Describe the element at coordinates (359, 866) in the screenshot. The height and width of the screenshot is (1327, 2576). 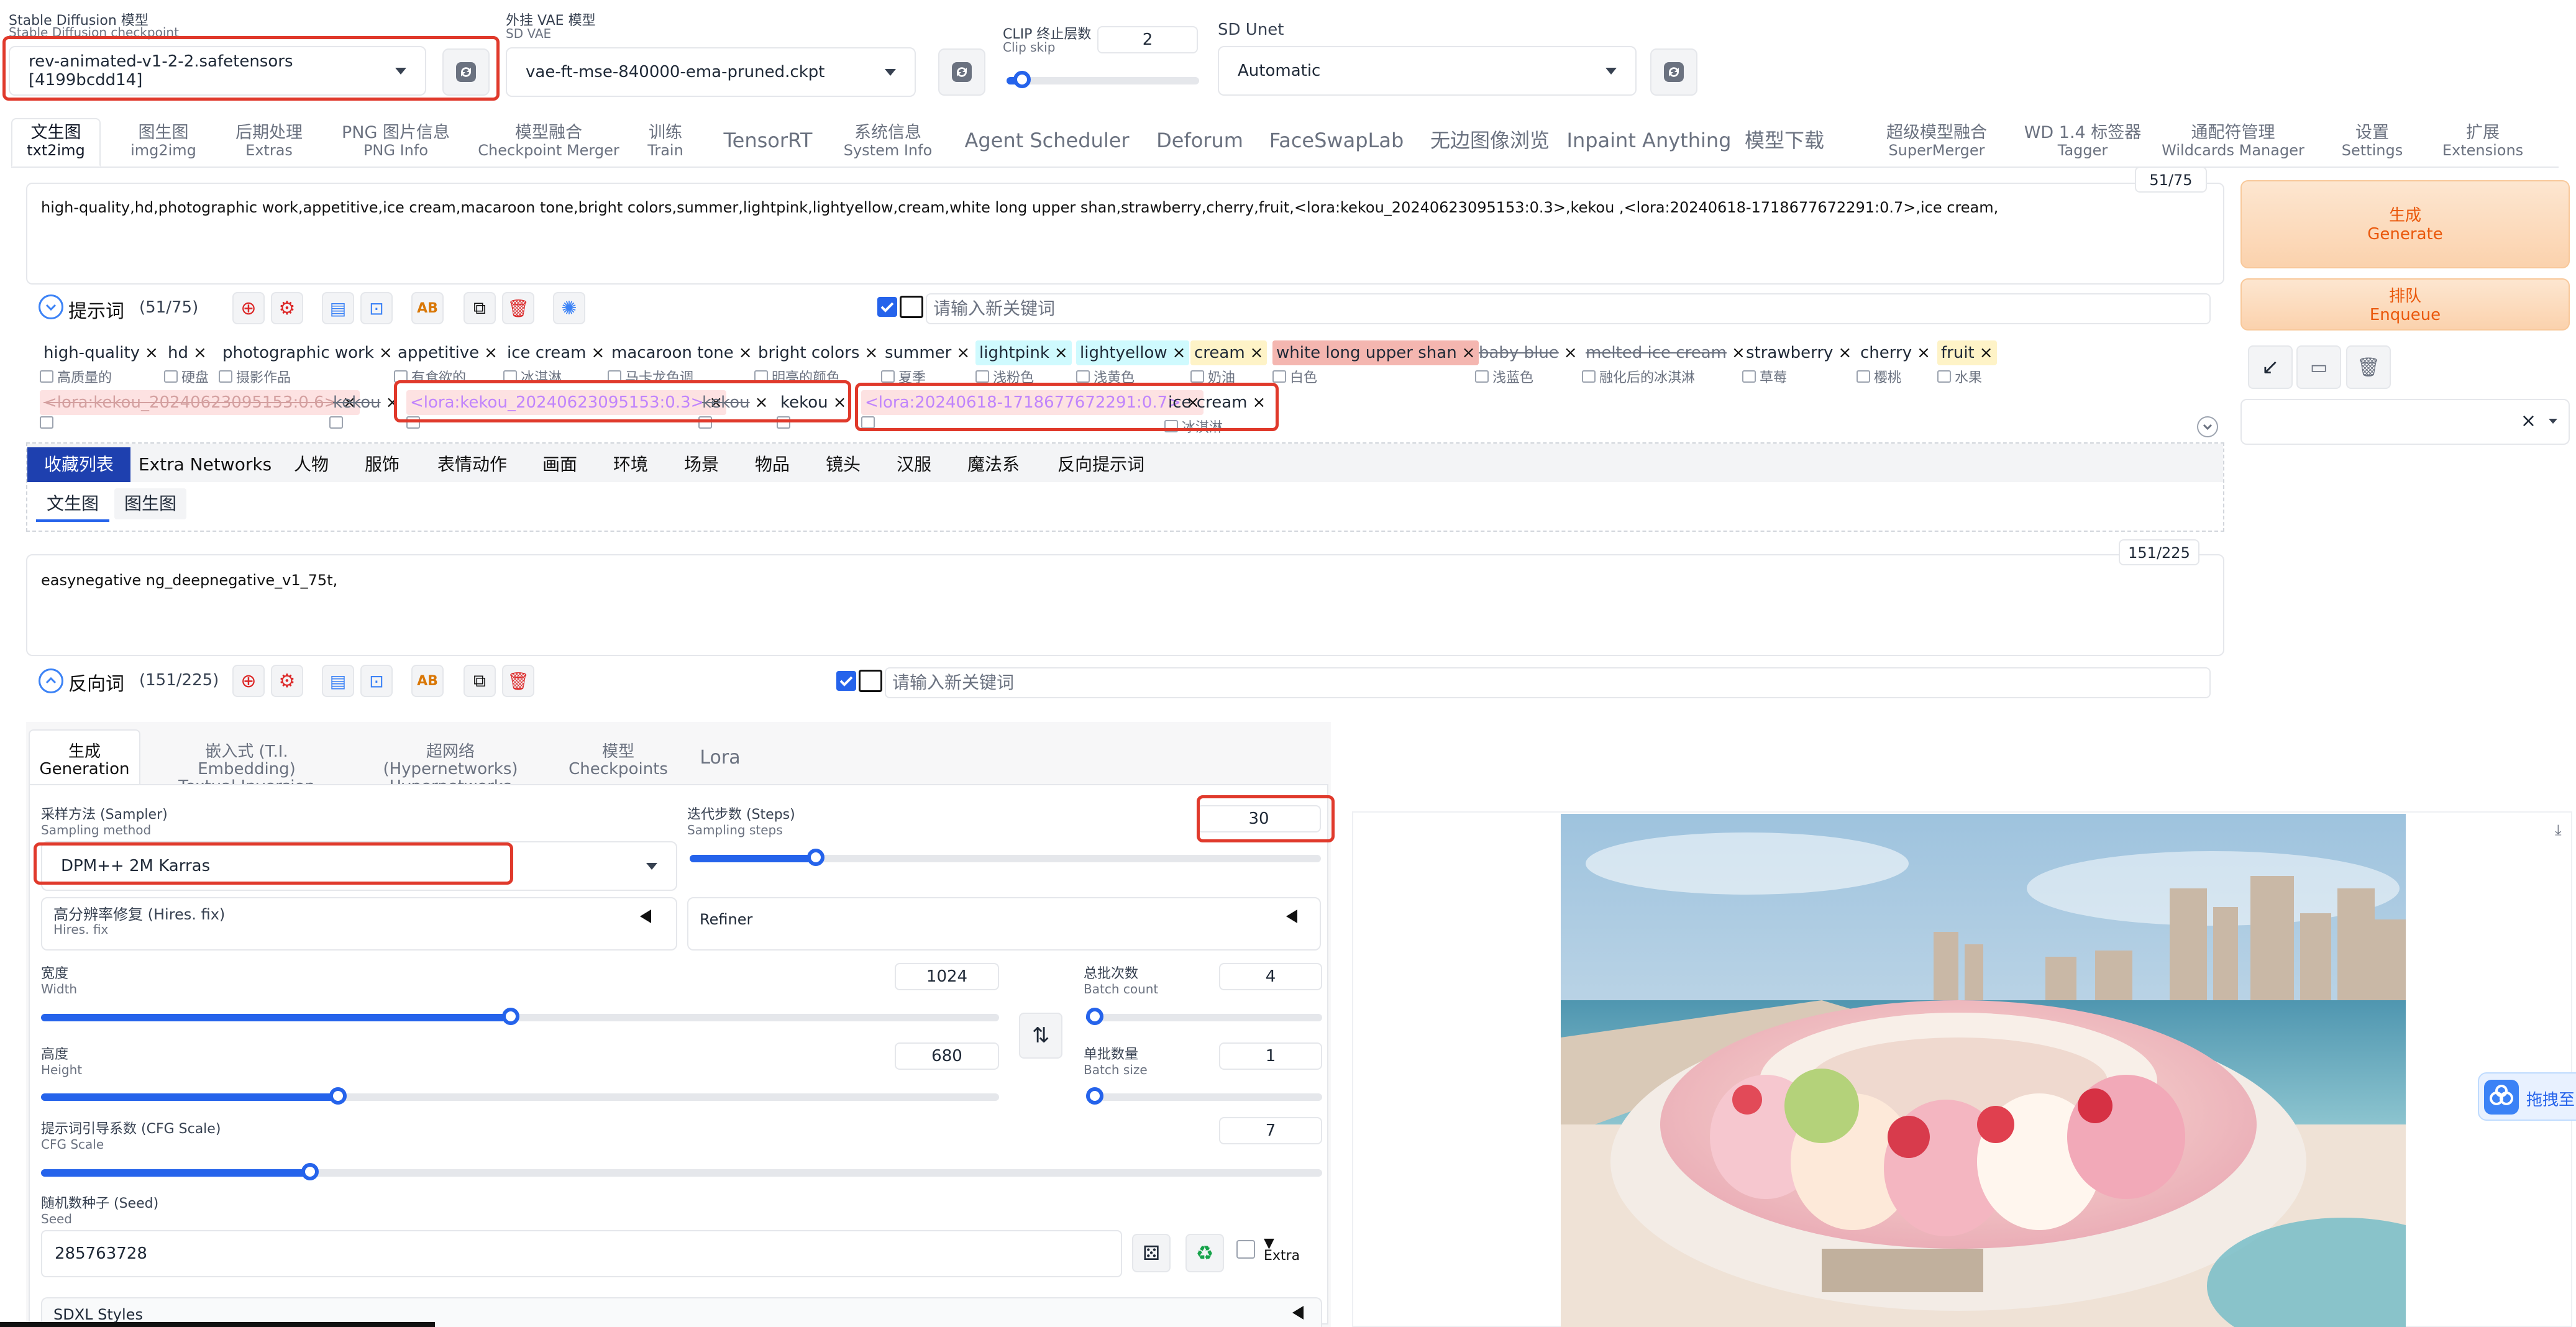
I see `sampler-dropdown: DPM++ 2M Karras` at that location.